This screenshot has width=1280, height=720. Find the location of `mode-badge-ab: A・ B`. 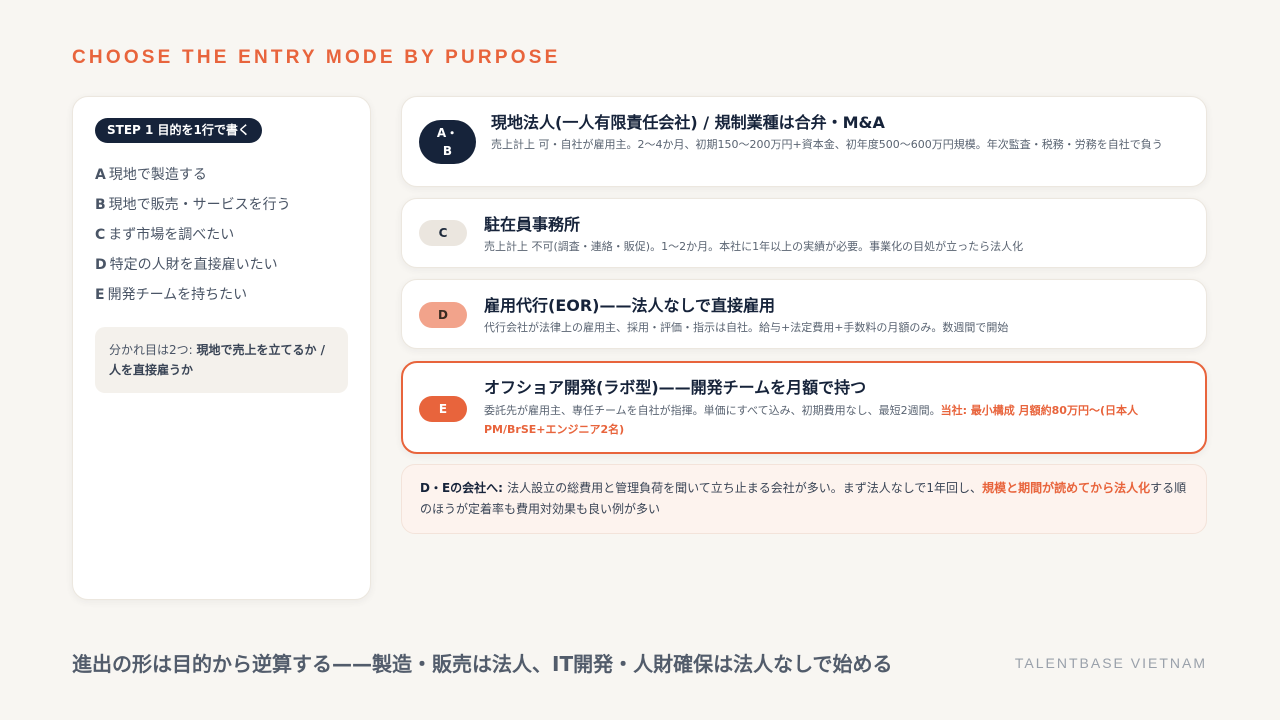

mode-badge-ab: A・ B is located at coordinates (447, 142).